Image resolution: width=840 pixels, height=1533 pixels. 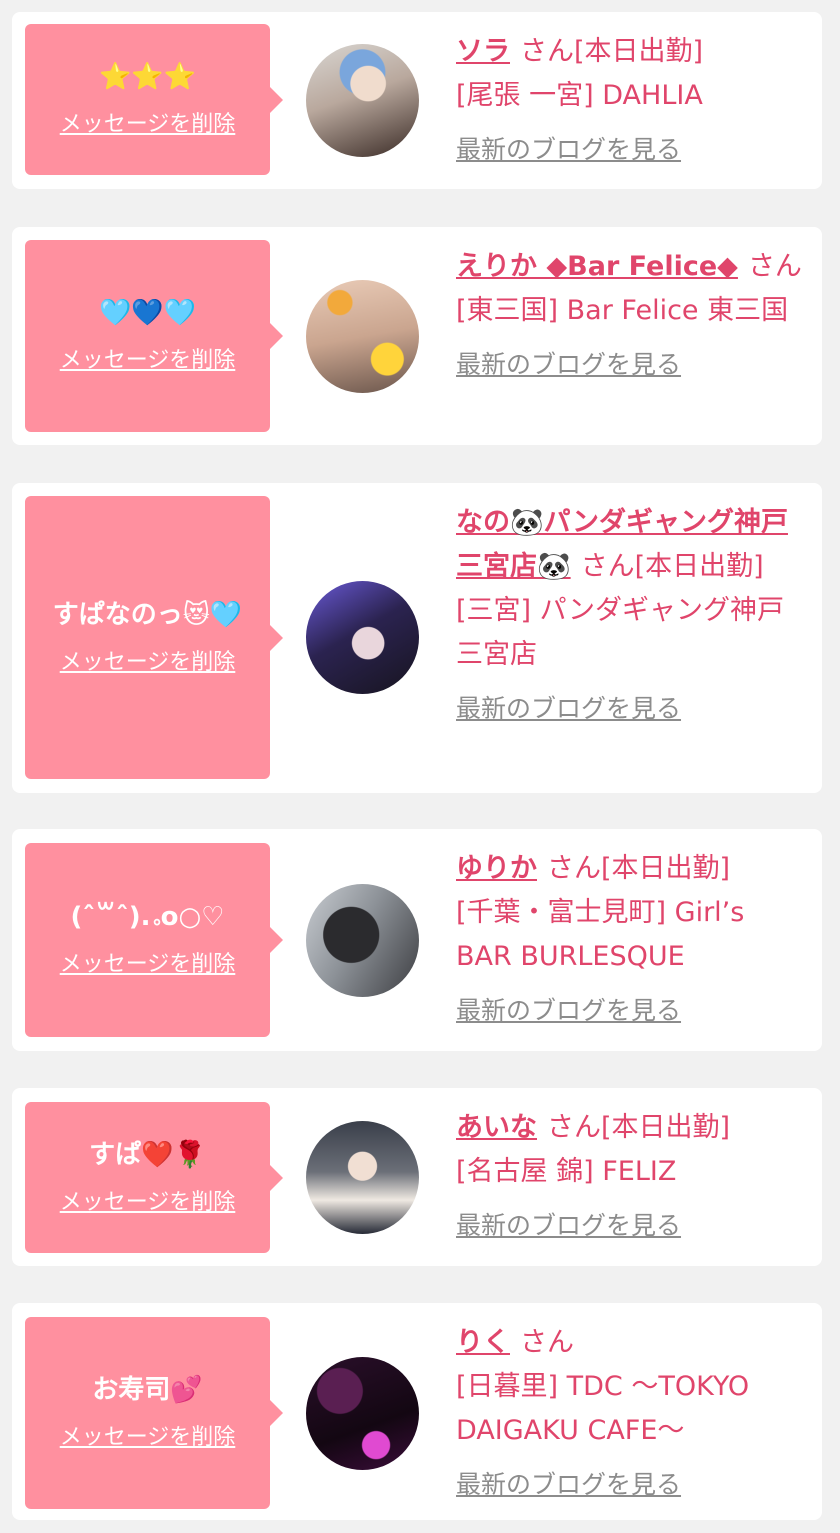 What do you see at coordinates (566, 1171) in the screenshot?
I see `shop-name: [名古屋 錦] FELIZ` at bounding box center [566, 1171].